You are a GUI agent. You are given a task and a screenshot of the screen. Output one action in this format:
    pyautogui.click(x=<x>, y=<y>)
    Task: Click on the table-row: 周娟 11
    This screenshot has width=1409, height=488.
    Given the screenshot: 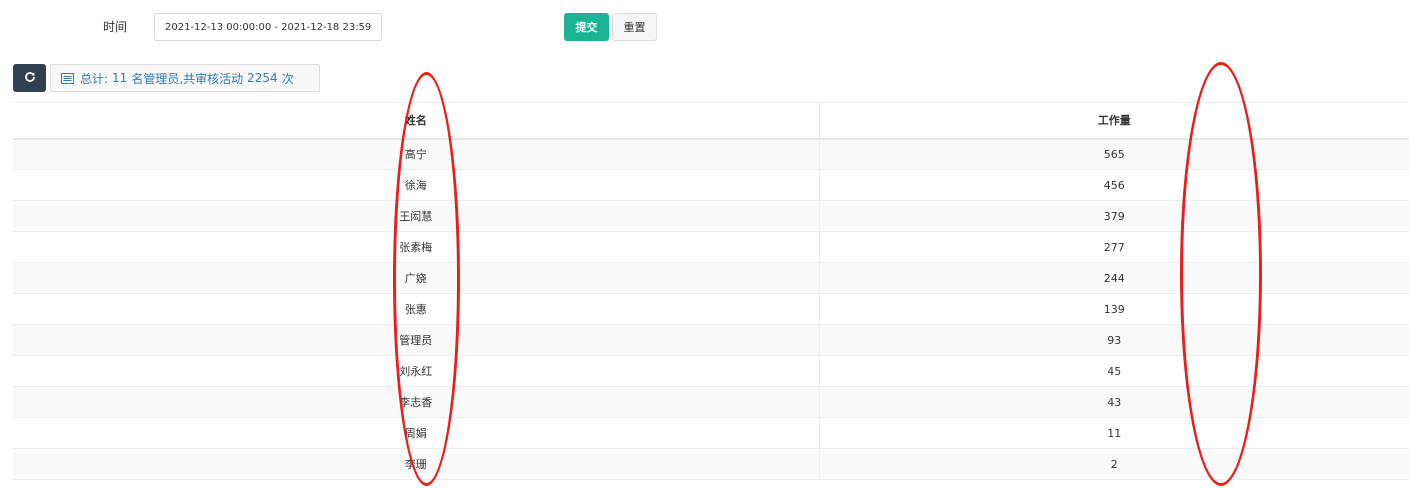 What is the action you would take?
    pyautogui.click(x=711, y=433)
    